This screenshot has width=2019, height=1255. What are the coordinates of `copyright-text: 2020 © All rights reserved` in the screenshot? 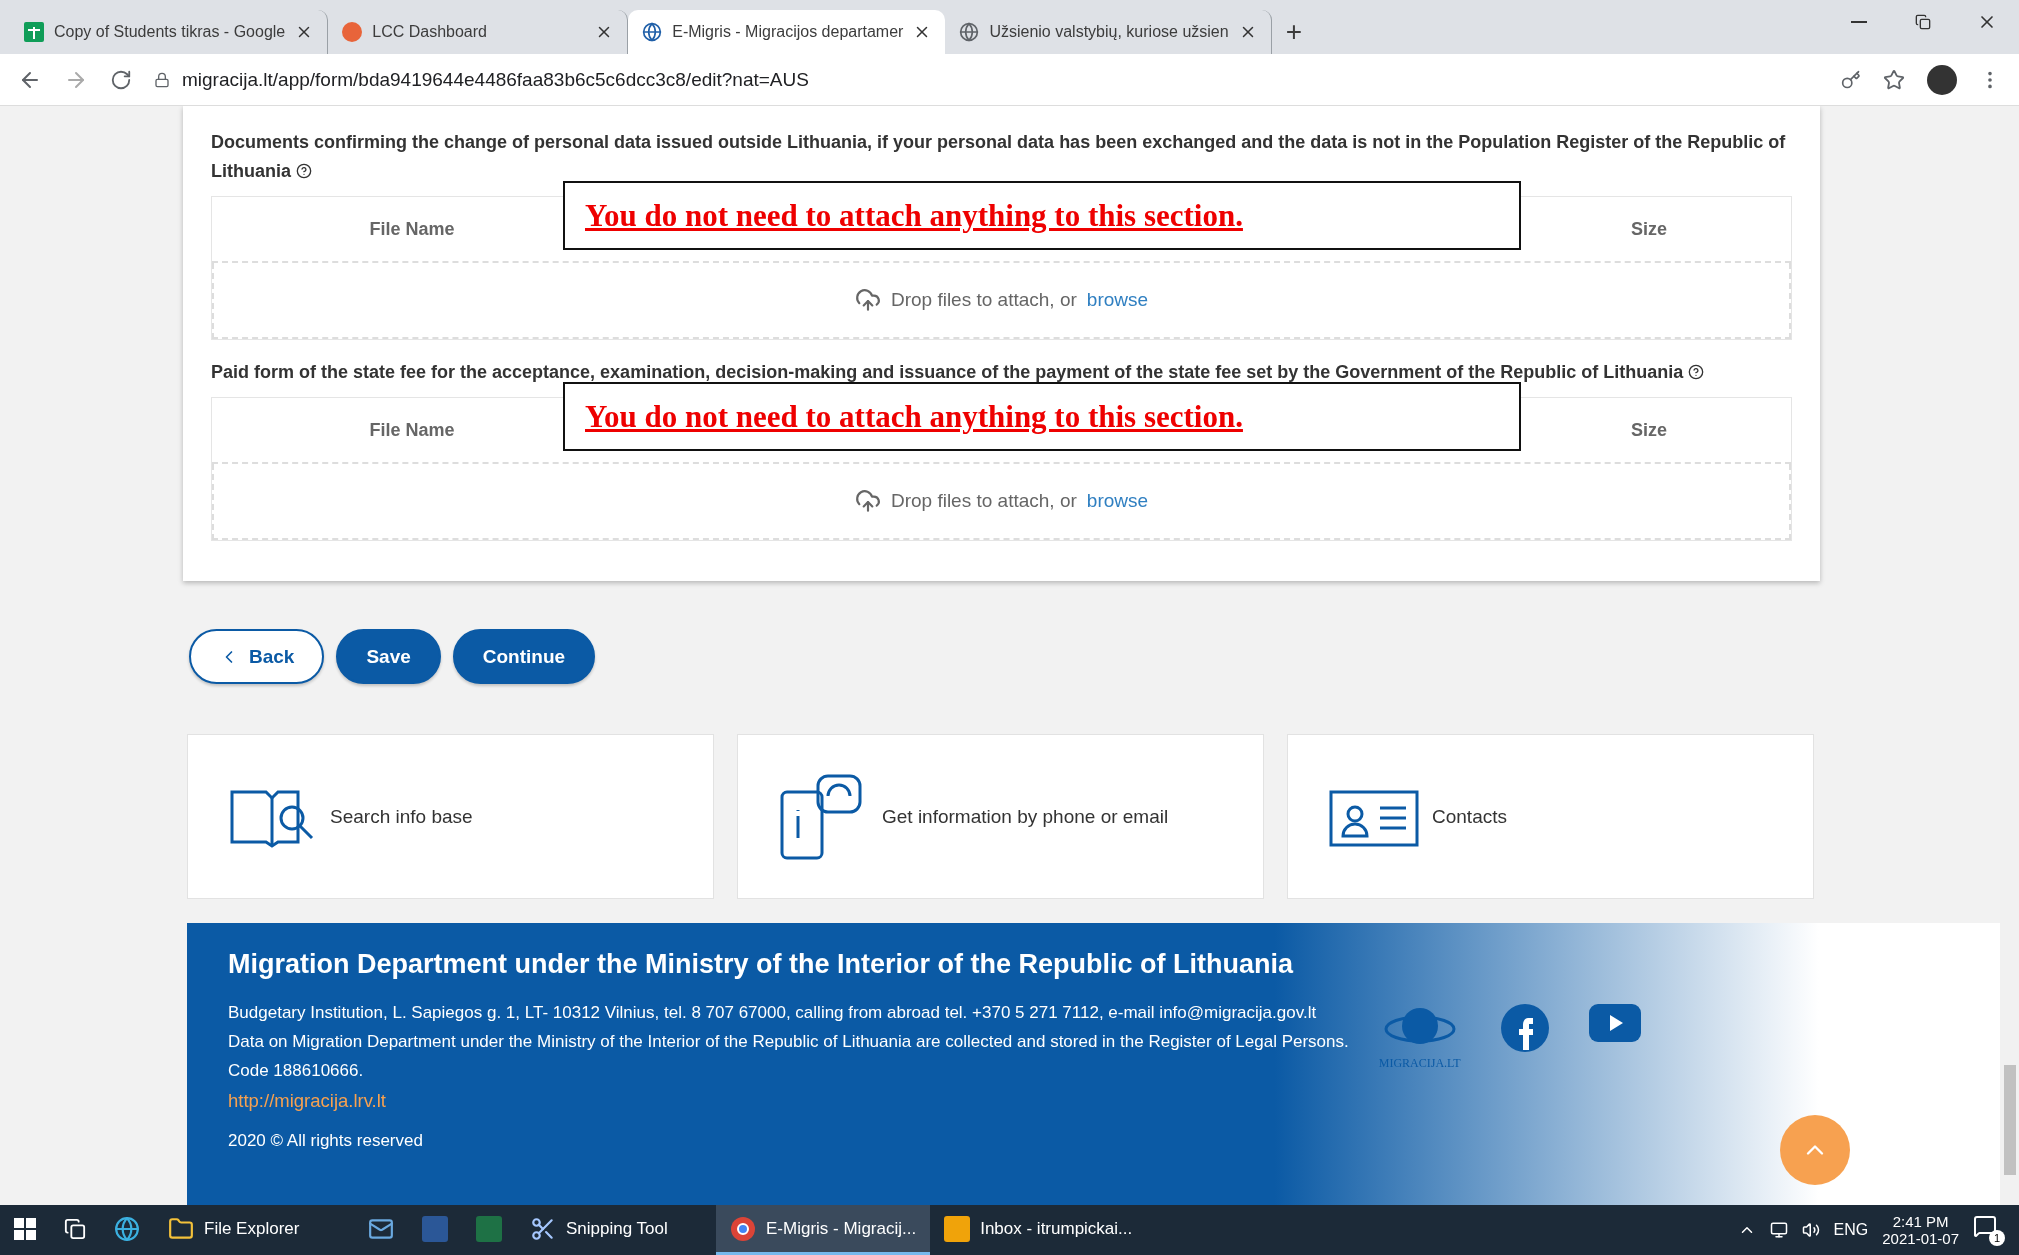 It's located at (326, 1141).